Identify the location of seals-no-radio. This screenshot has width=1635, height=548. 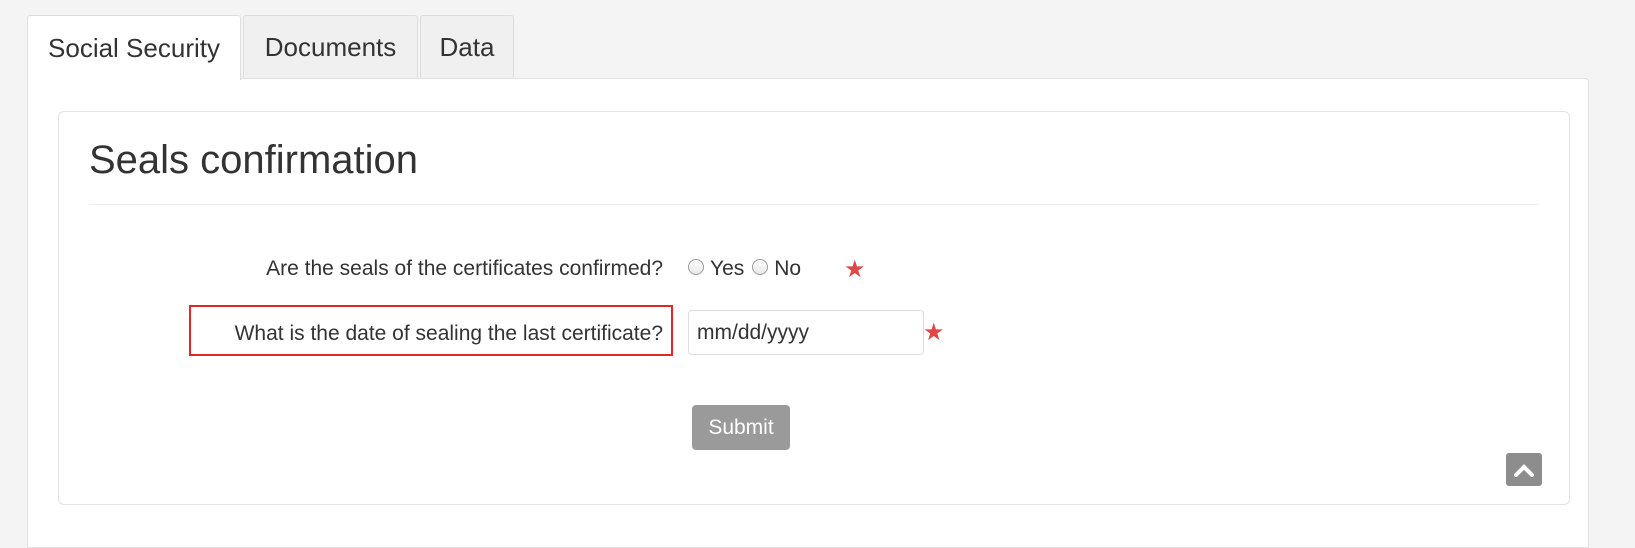
(760, 267).